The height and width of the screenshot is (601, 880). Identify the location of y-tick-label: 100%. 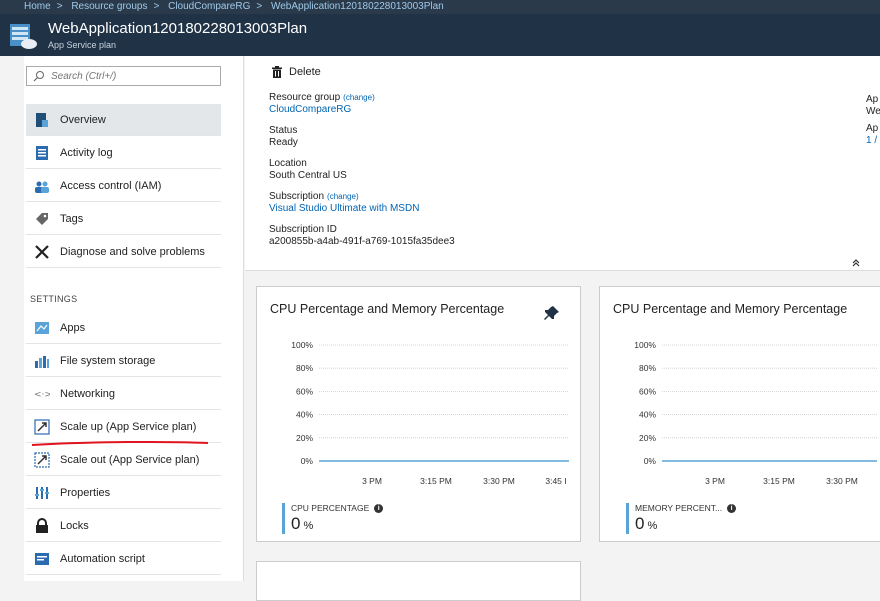
(302, 345).